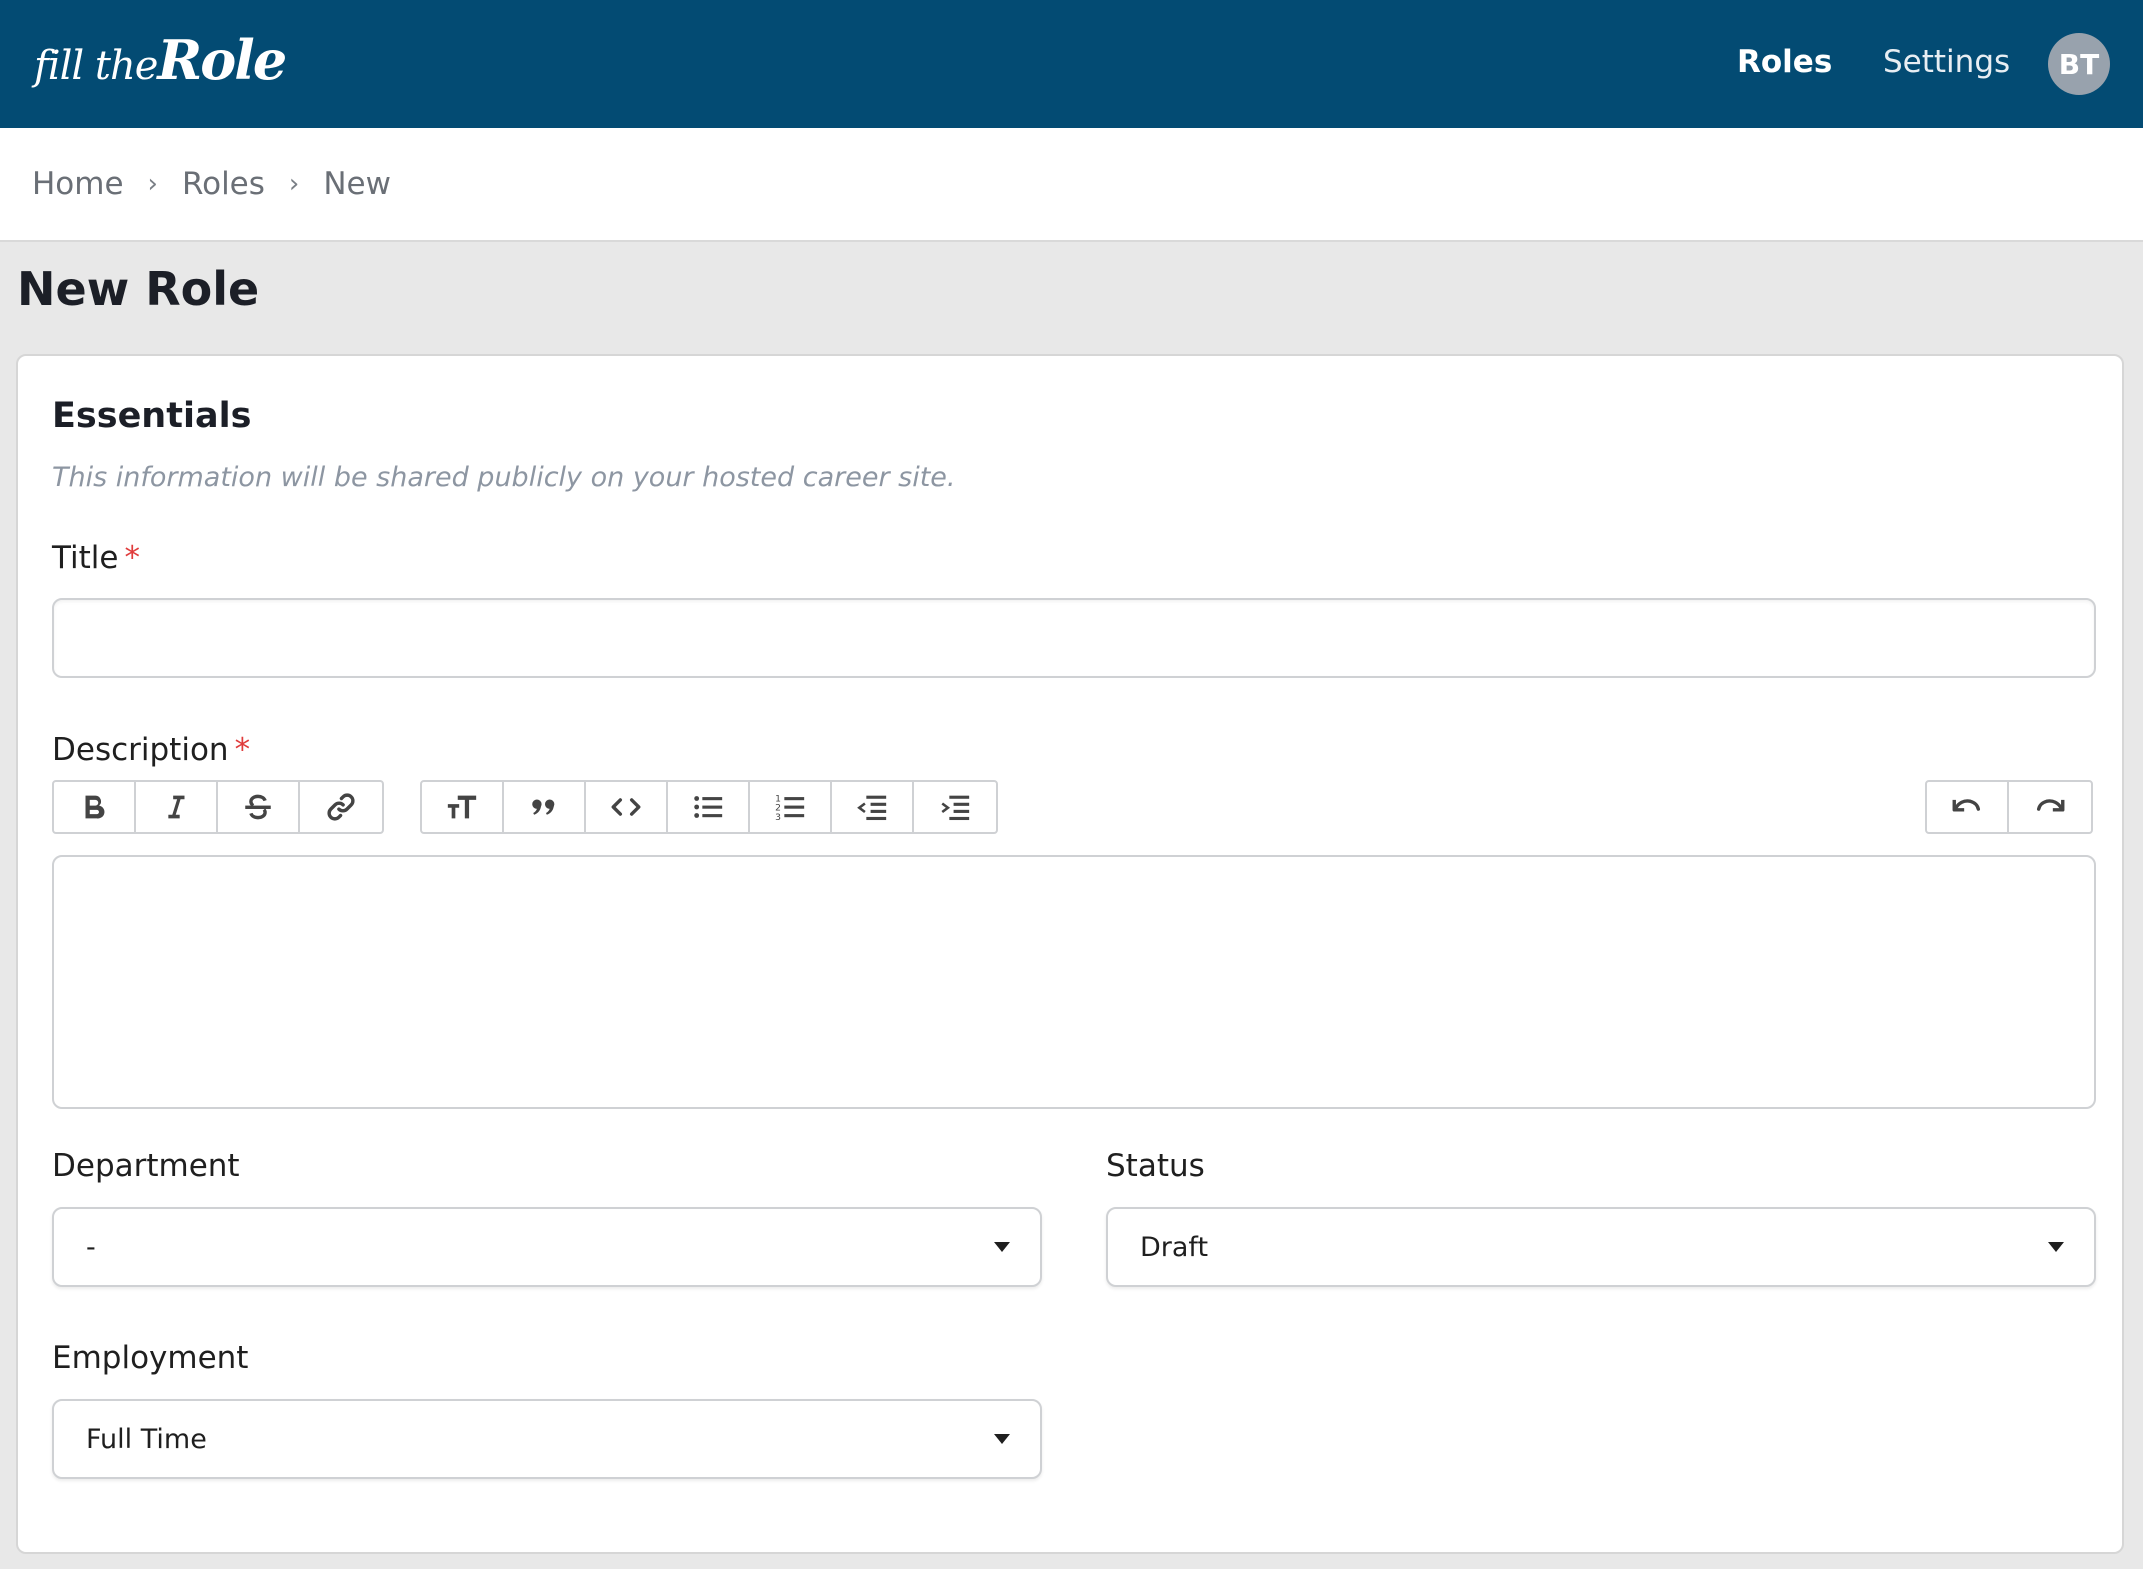 This screenshot has height=1569, width=2143. I want to click on quote-button, so click(545, 807).